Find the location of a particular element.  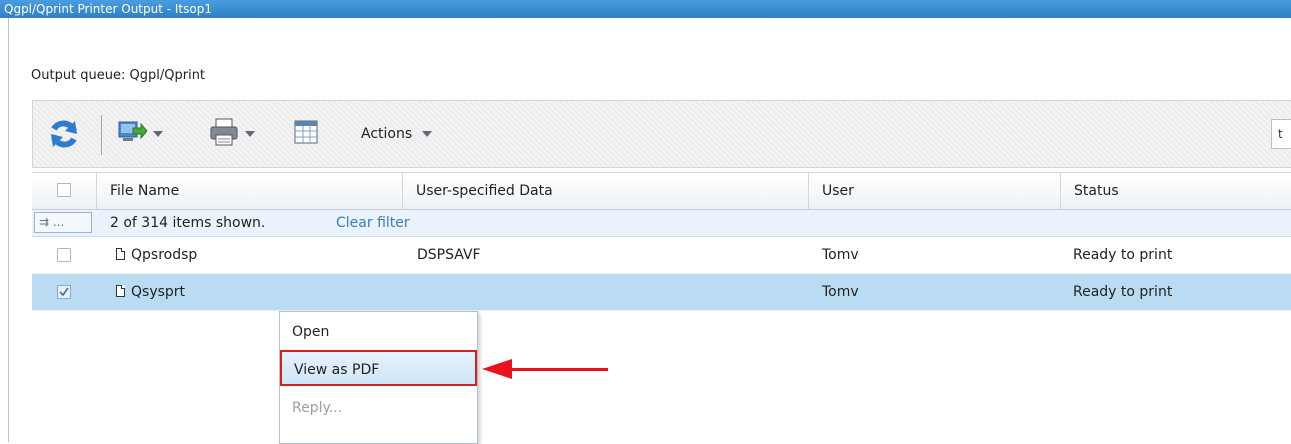

user-data-cell: DSPSAVF is located at coordinates (449, 255).